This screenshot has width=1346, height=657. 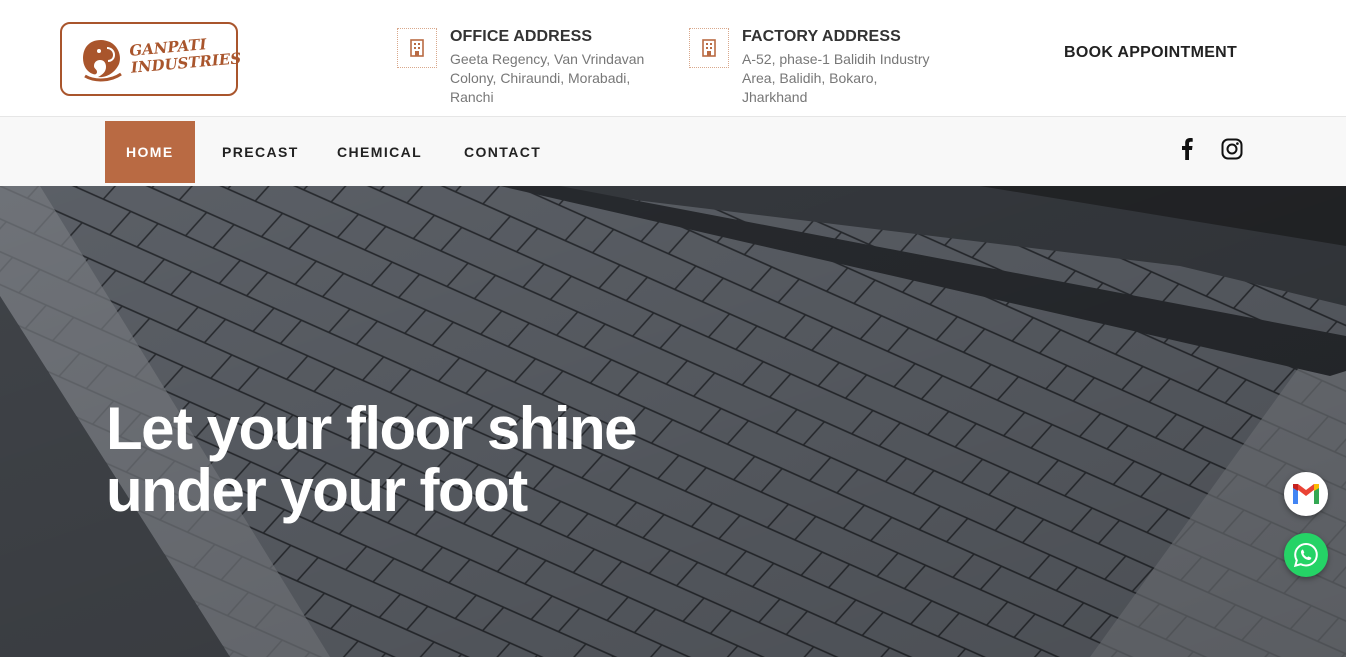 What do you see at coordinates (521, 36) in the screenshot?
I see `office-address-title: OFFICE ADDRESS` at bounding box center [521, 36].